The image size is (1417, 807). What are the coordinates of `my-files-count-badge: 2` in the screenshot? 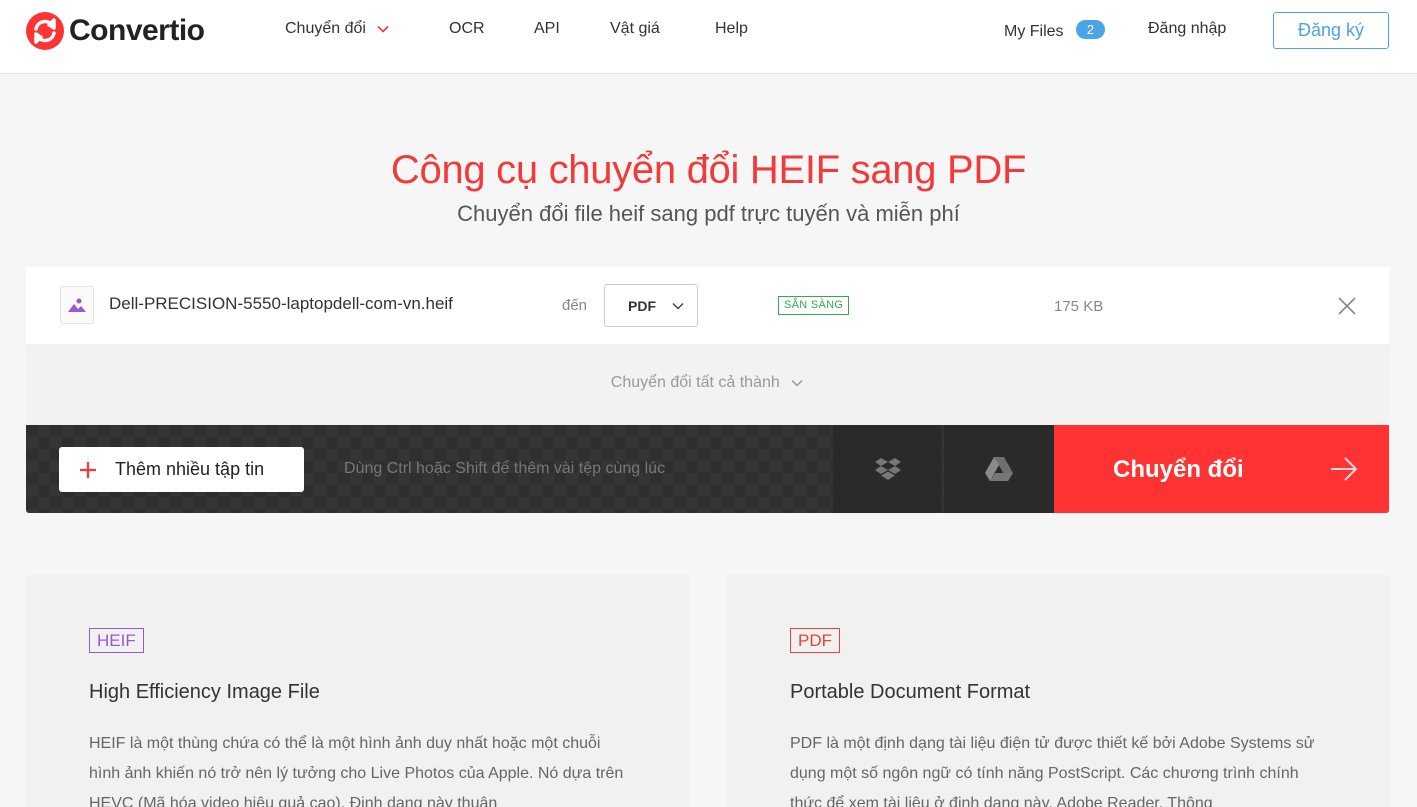 It's located at (1091, 29).